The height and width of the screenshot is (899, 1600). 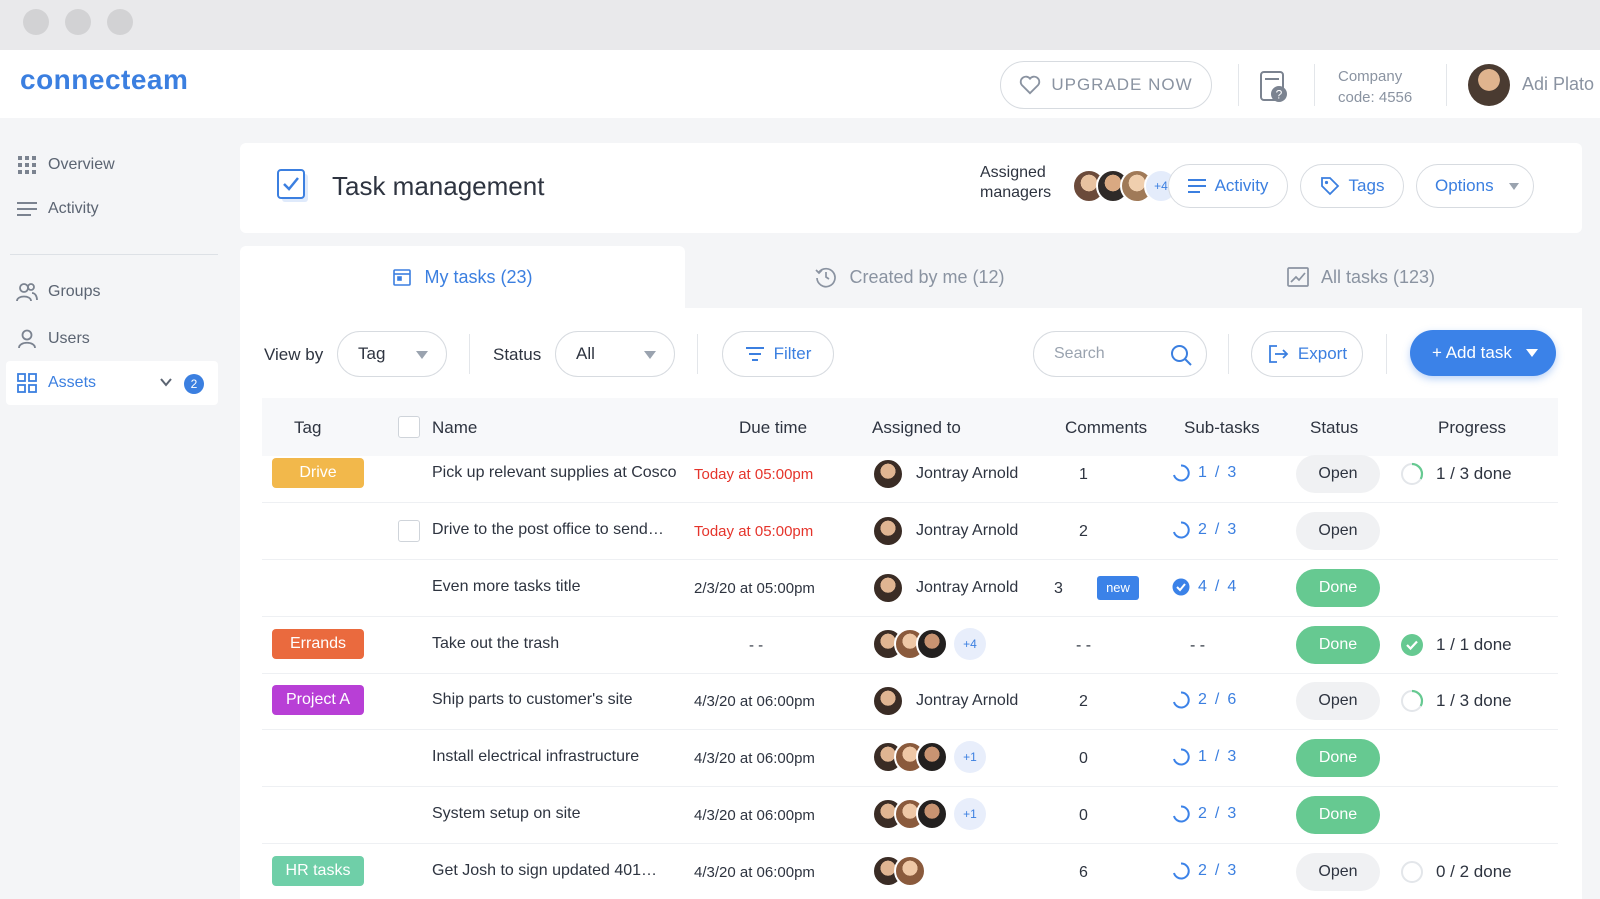 What do you see at coordinates (402, 277) in the screenshot?
I see `calendar-icon` at bounding box center [402, 277].